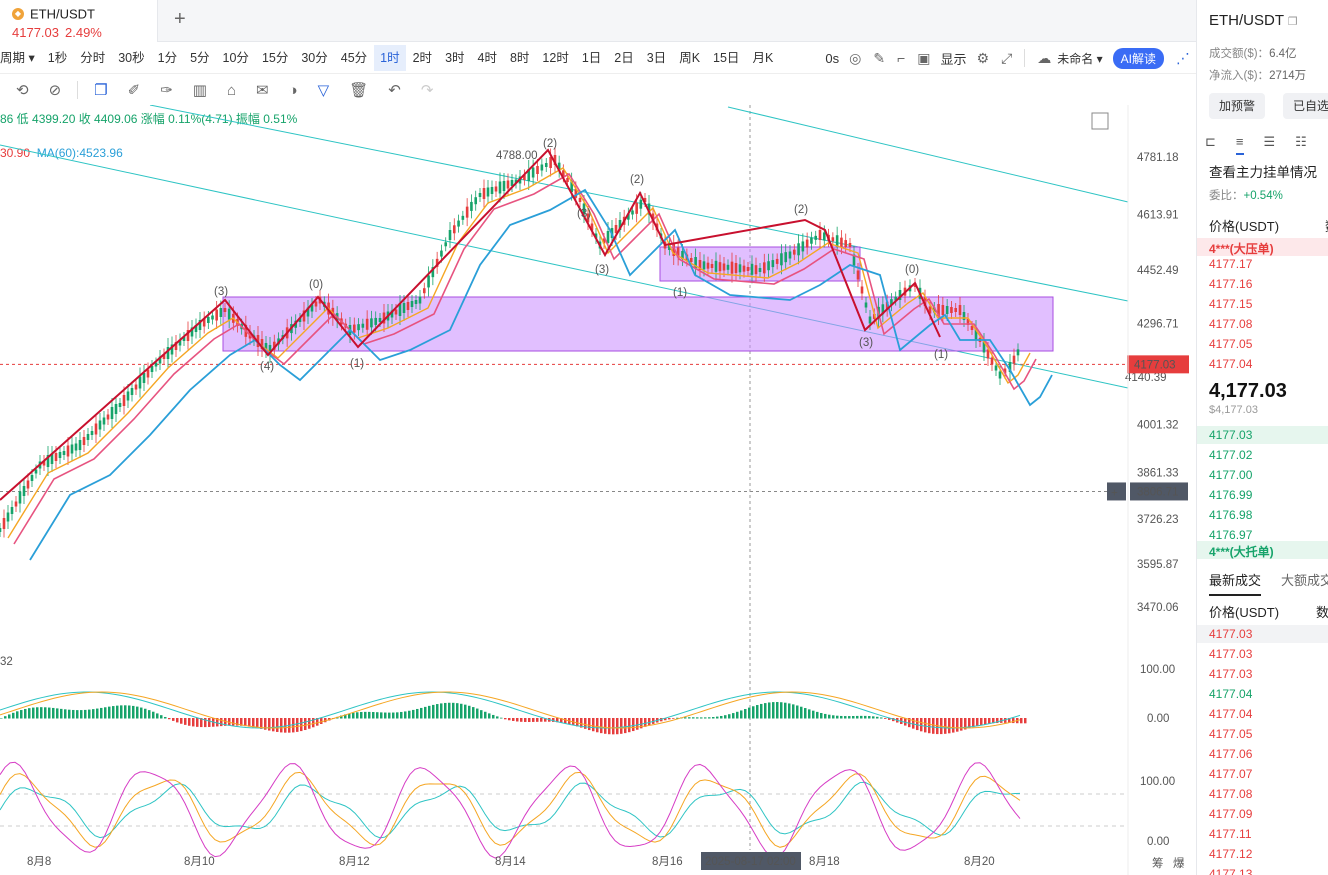 Image resolution: width=1328 pixels, height=875 pixels. What do you see at coordinates (92, 58) in the screenshot?
I see `timeframe-2: 分时` at bounding box center [92, 58].